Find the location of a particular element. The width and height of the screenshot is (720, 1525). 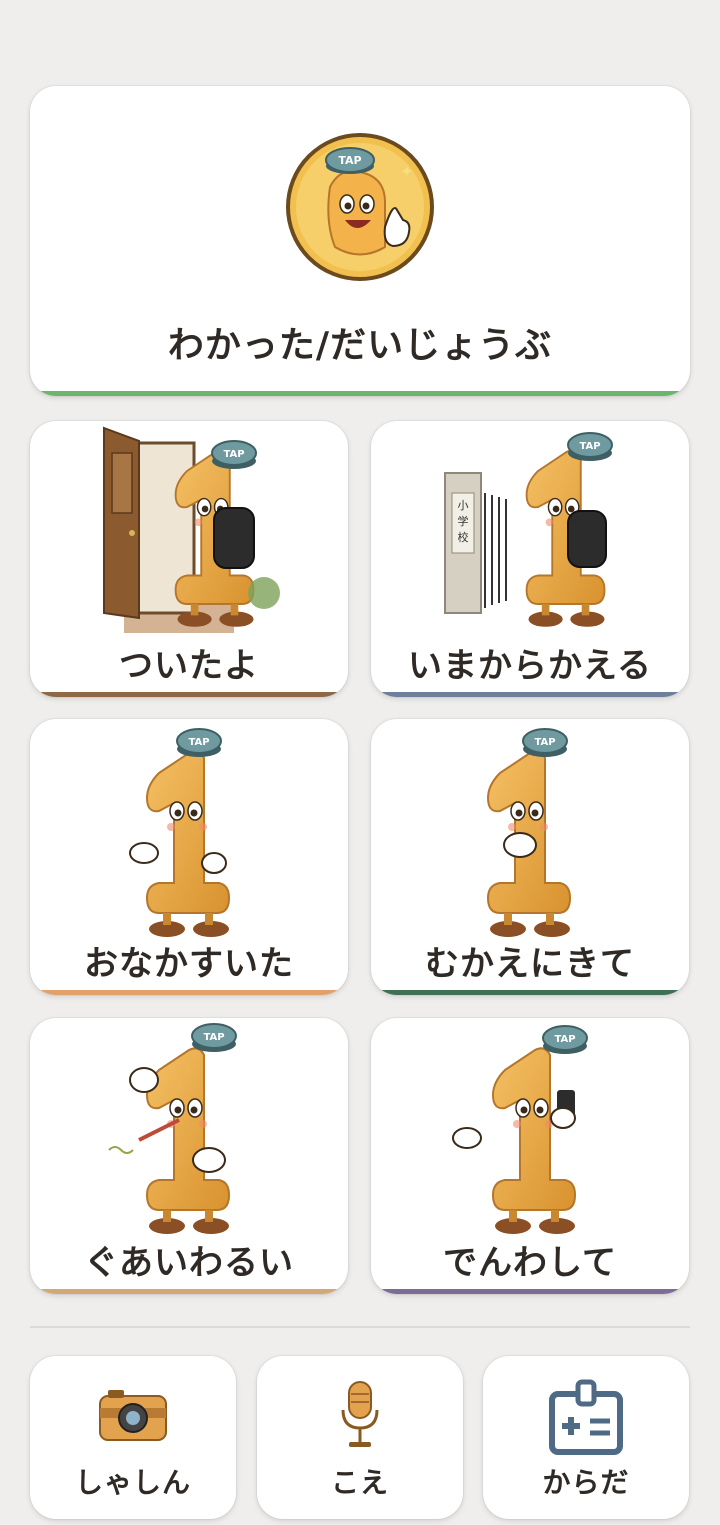

pick-me-up-button-label: むかえにきて is located at coordinates (530, 964).